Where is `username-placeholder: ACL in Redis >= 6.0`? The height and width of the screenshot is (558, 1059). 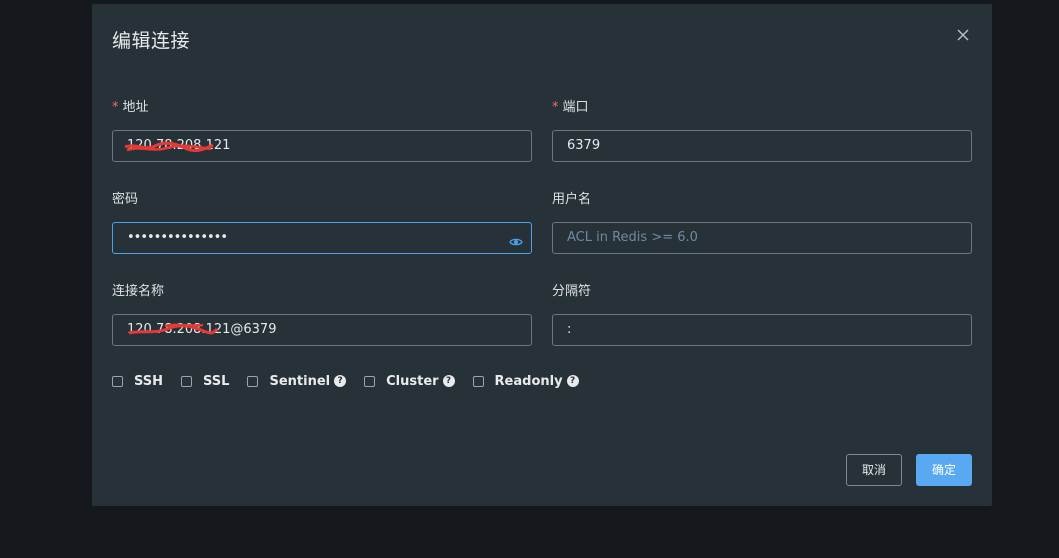
username-placeholder: ACL in Redis >= 6.0 is located at coordinates (632, 237).